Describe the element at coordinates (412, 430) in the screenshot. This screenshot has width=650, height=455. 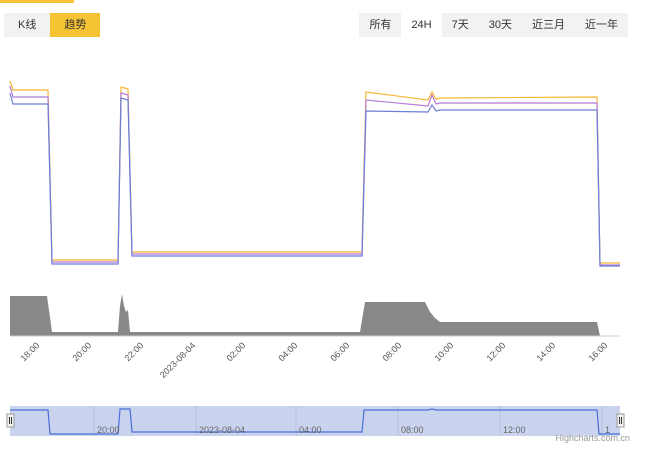
I see `navigator-label: 08:00` at that location.